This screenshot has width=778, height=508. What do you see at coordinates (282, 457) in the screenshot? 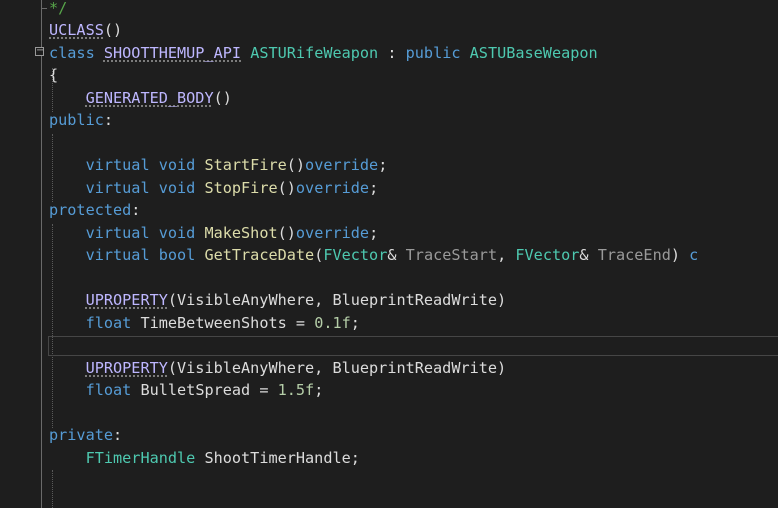
I see `code-token: ShootTimerHandle;` at bounding box center [282, 457].